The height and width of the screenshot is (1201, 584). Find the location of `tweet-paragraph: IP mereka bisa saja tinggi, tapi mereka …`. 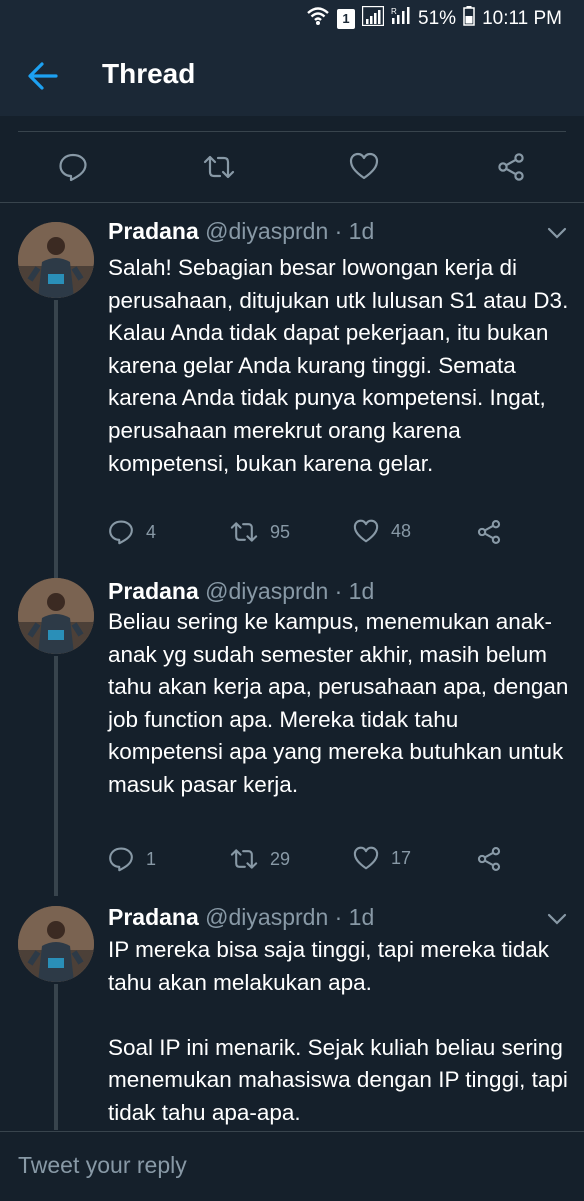

tweet-paragraph: IP mereka bisa saja tinggi, tapi mereka … is located at coordinates (329, 966).